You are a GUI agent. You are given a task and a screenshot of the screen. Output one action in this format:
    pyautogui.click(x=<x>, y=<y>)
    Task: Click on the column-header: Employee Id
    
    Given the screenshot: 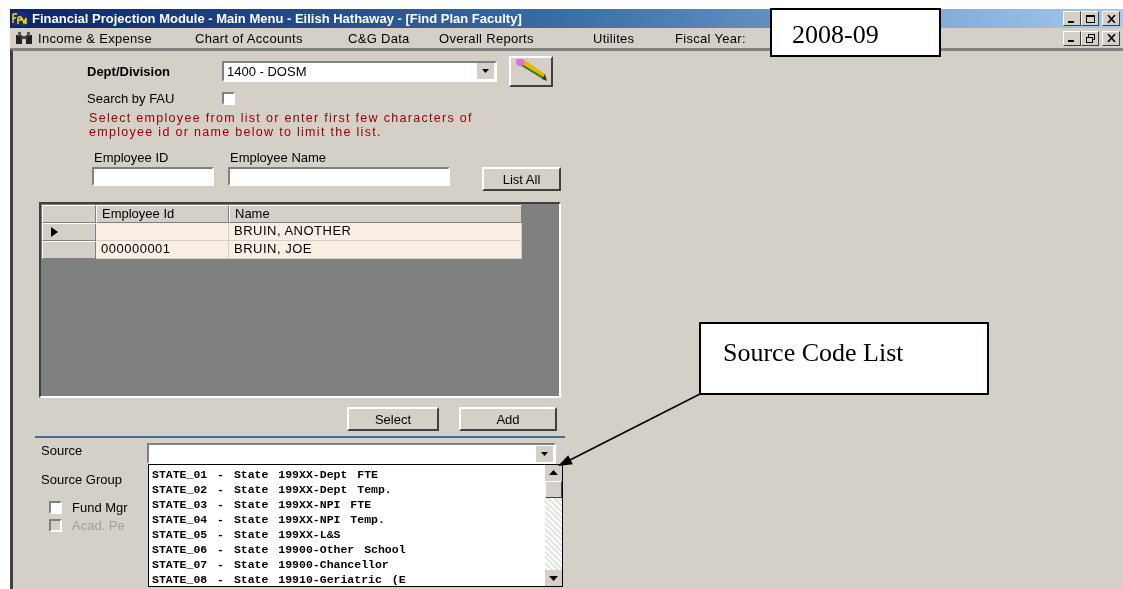 What is the action you would take?
    pyautogui.click(x=162, y=214)
    